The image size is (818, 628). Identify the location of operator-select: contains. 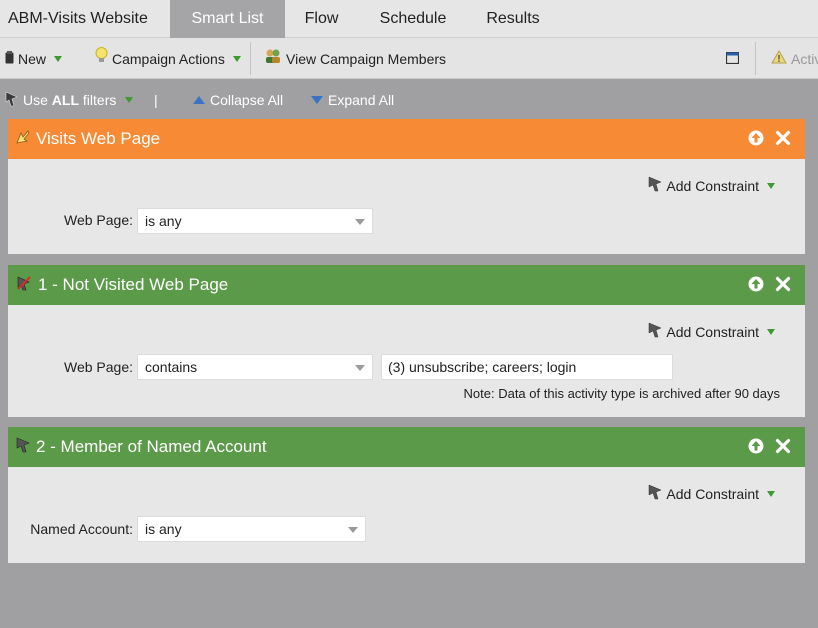
(255, 367).